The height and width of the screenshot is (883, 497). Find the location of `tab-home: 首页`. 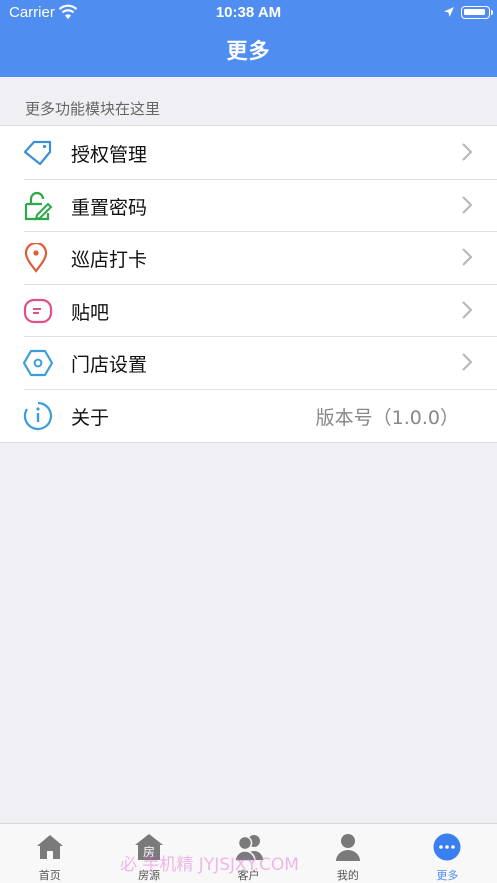

tab-home: 首页 is located at coordinates (49, 853).